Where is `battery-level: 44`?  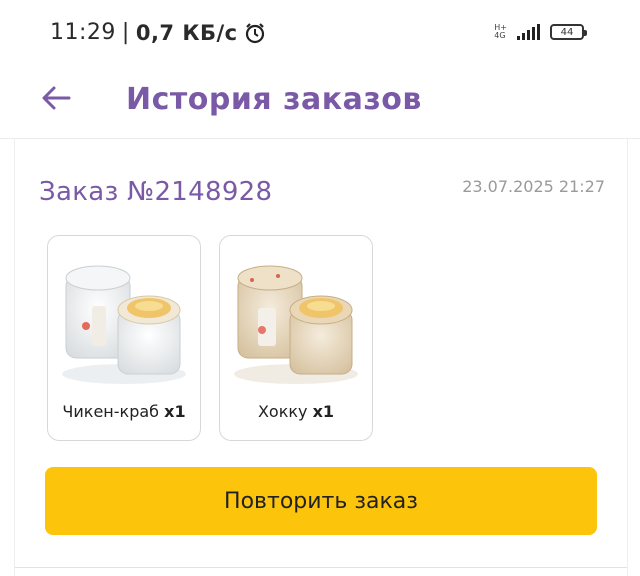
battery-level: 44 is located at coordinates (567, 32).